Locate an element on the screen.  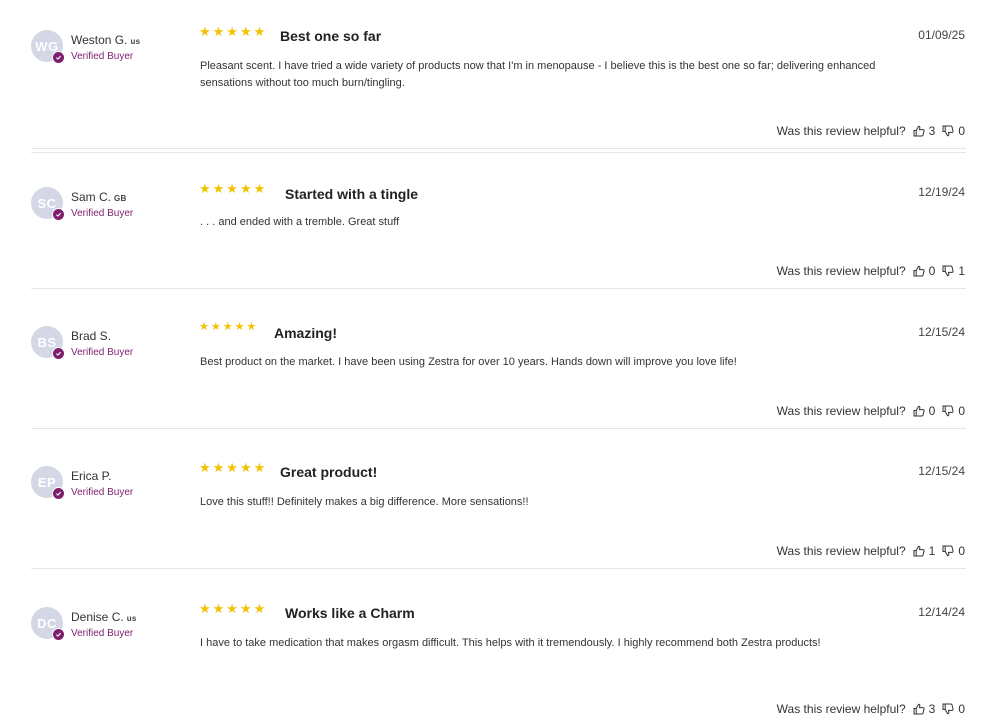
review-title: Started with a tingle is located at coordinates (352, 194).